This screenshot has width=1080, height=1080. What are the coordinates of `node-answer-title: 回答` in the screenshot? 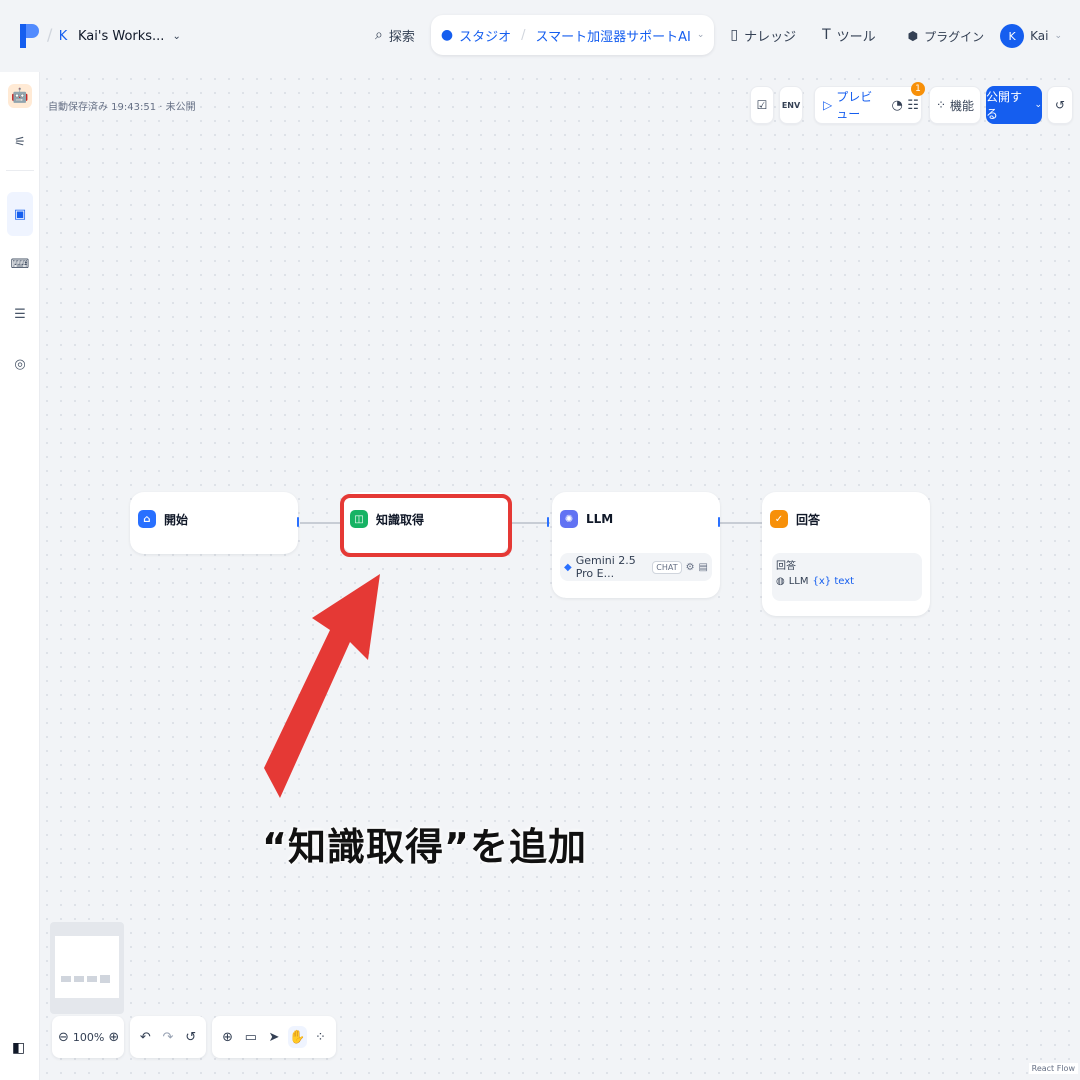 It's located at (808, 519).